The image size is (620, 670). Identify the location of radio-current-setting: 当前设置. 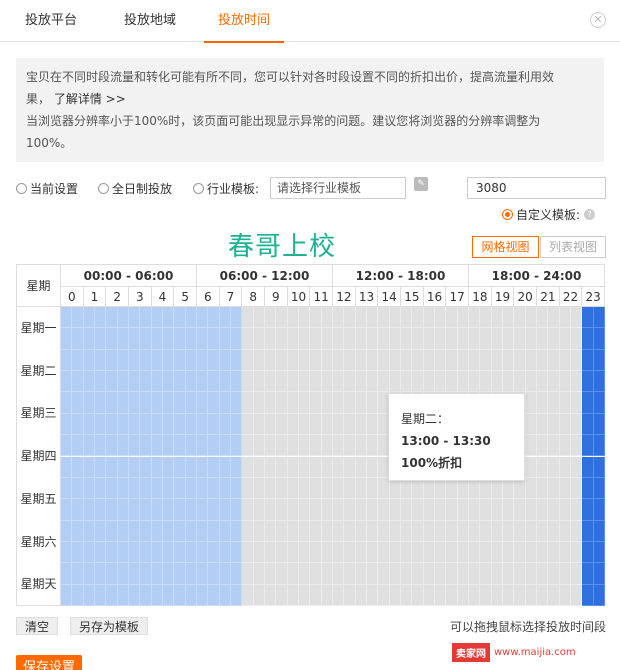
(47, 188).